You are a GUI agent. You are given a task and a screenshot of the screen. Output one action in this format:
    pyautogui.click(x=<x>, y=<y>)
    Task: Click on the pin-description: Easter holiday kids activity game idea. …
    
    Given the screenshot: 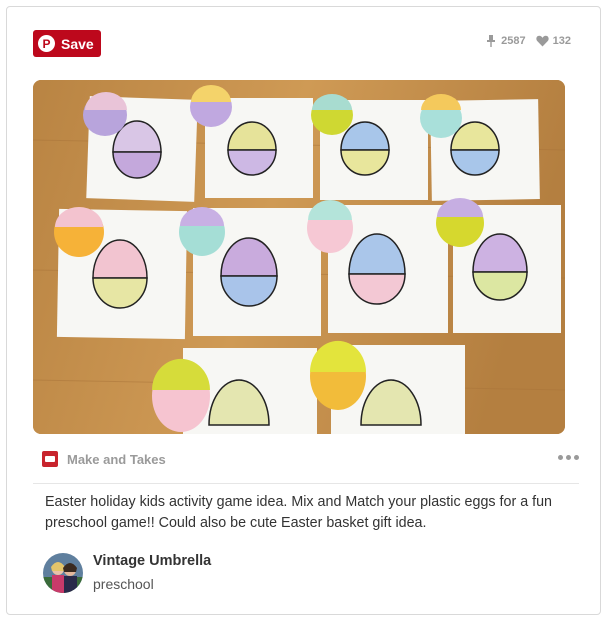 What is the action you would take?
    pyautogui.click(x=298, y=512)
    